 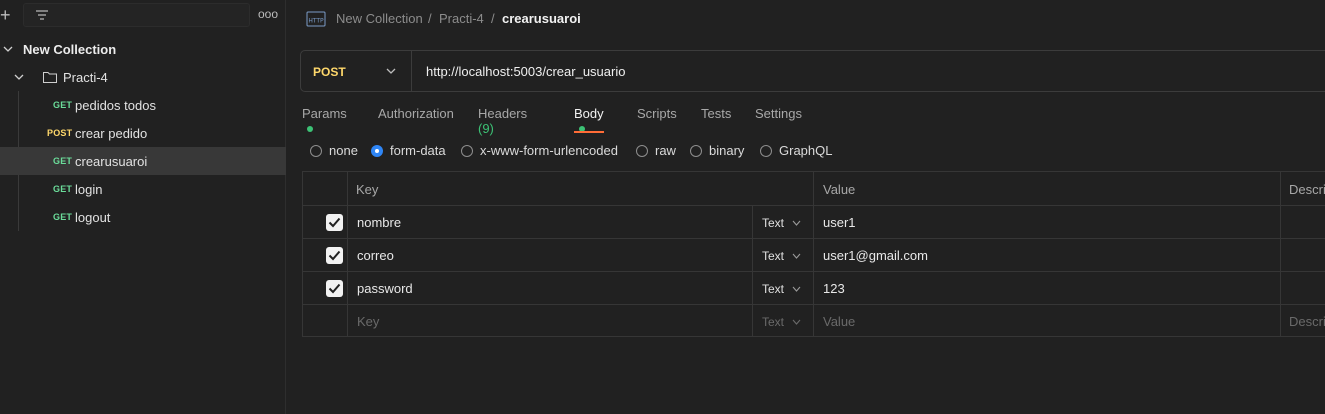 I want to click on tab-label: Authorization, so click(x=416, y=113).